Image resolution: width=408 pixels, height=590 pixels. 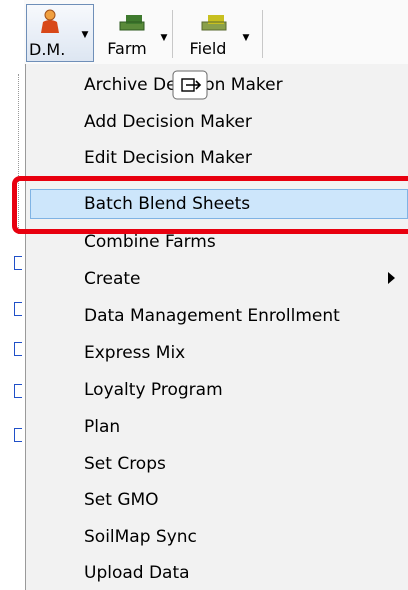 What do you see at coordinates (217, 242) in the screenshot?
I see `menu-item-combine-farms: Combine Farms` at bounding box center [217, 242].